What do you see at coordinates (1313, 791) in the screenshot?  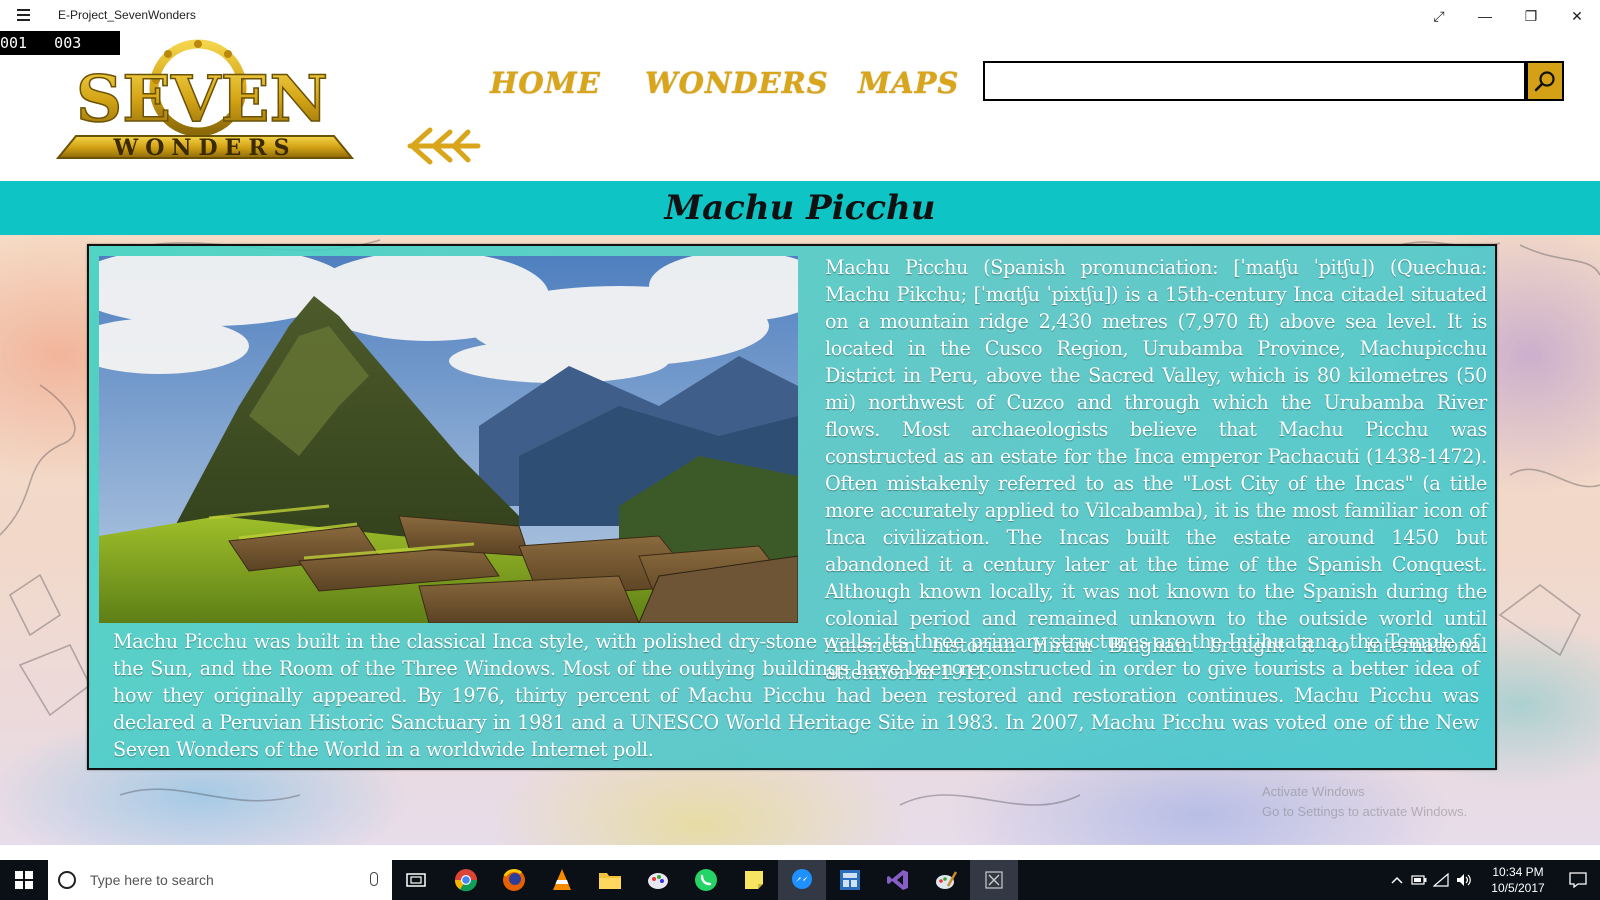 I see `watermark-line-1: Activate Windows` at bounding box center [1313, 791].